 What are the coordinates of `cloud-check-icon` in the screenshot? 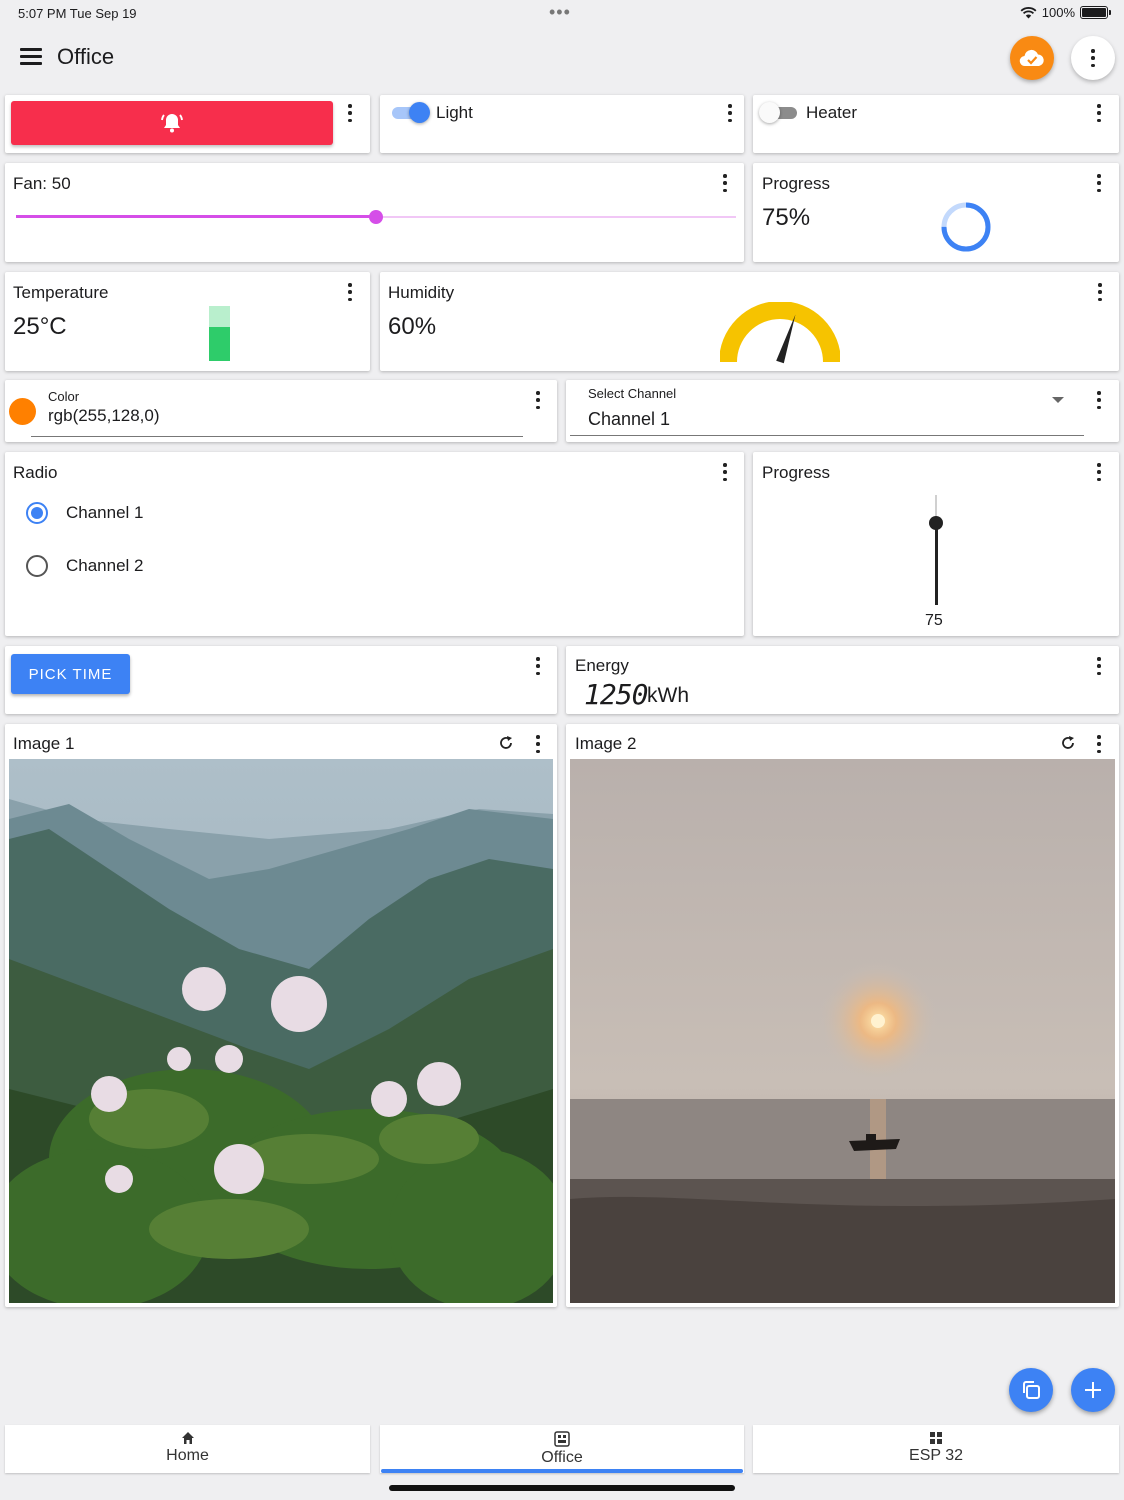 It's located at (1031, 58).